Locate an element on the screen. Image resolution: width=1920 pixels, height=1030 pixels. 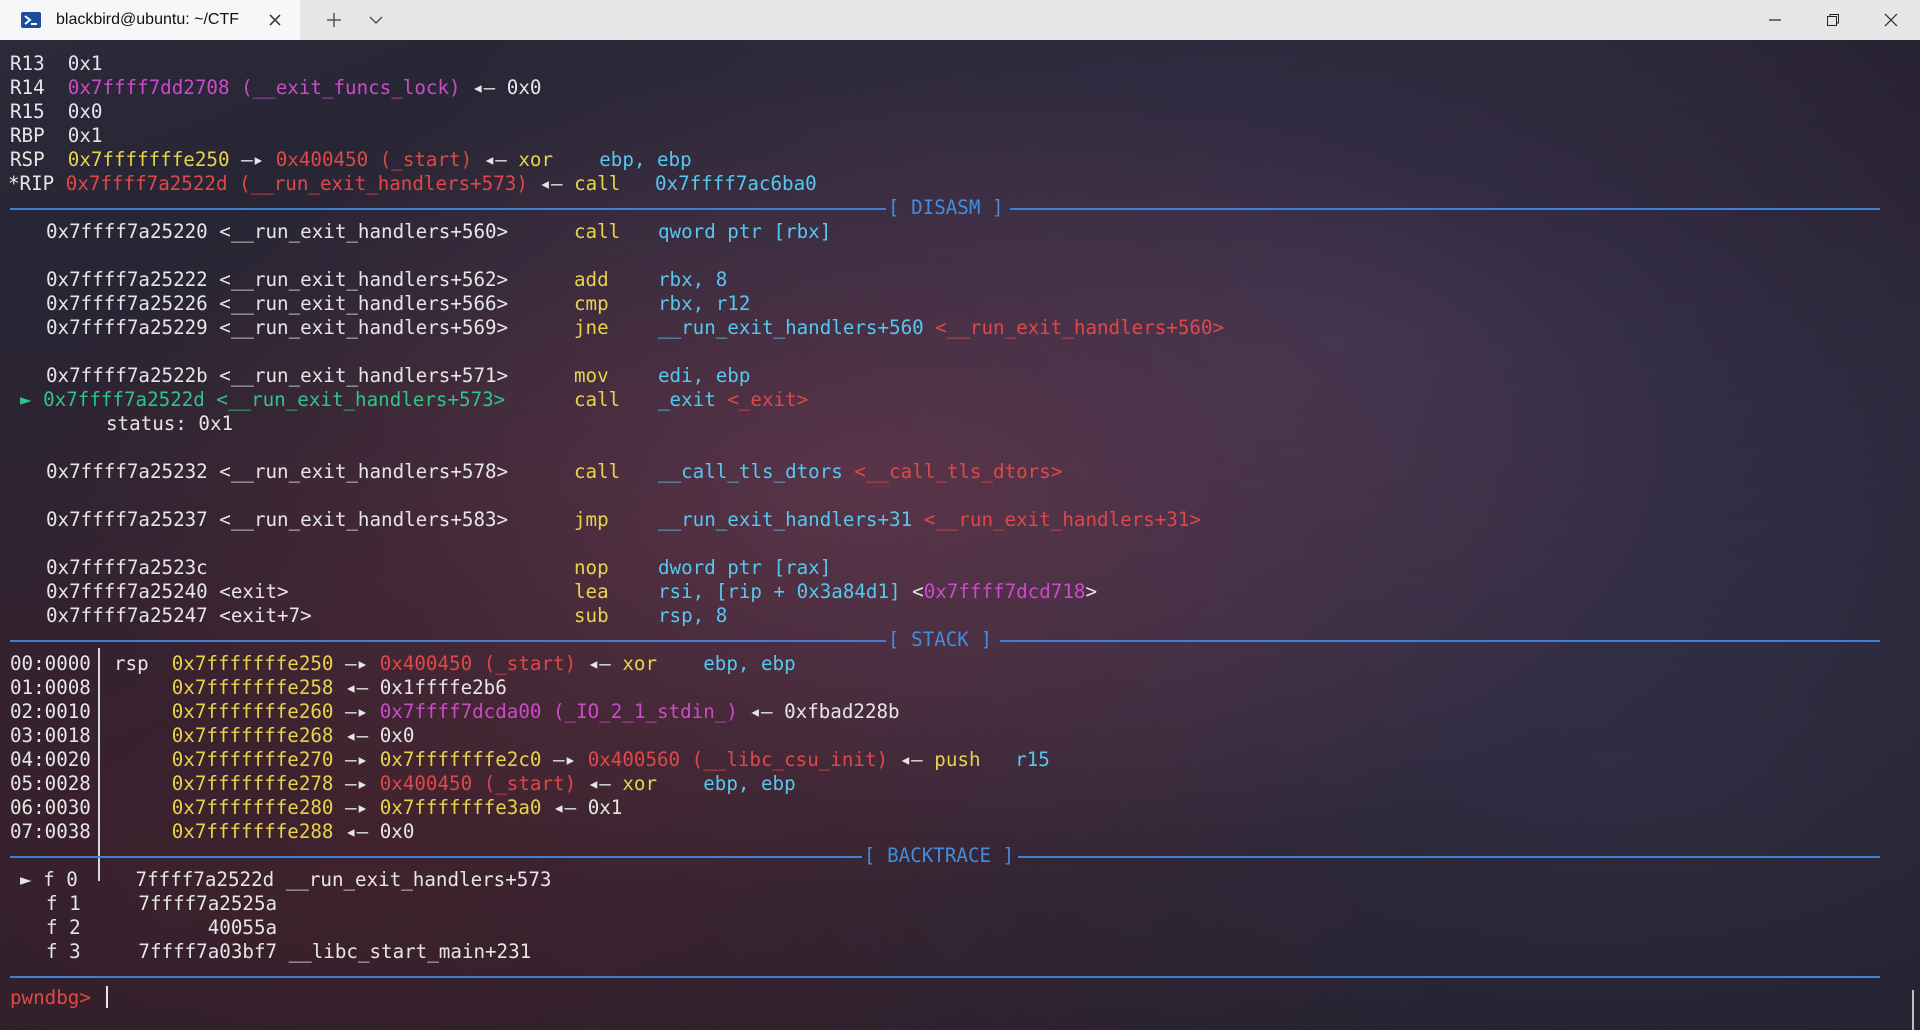
backtrace-separator: [ BACKTRACE ] is located at coordinates (945, 856).